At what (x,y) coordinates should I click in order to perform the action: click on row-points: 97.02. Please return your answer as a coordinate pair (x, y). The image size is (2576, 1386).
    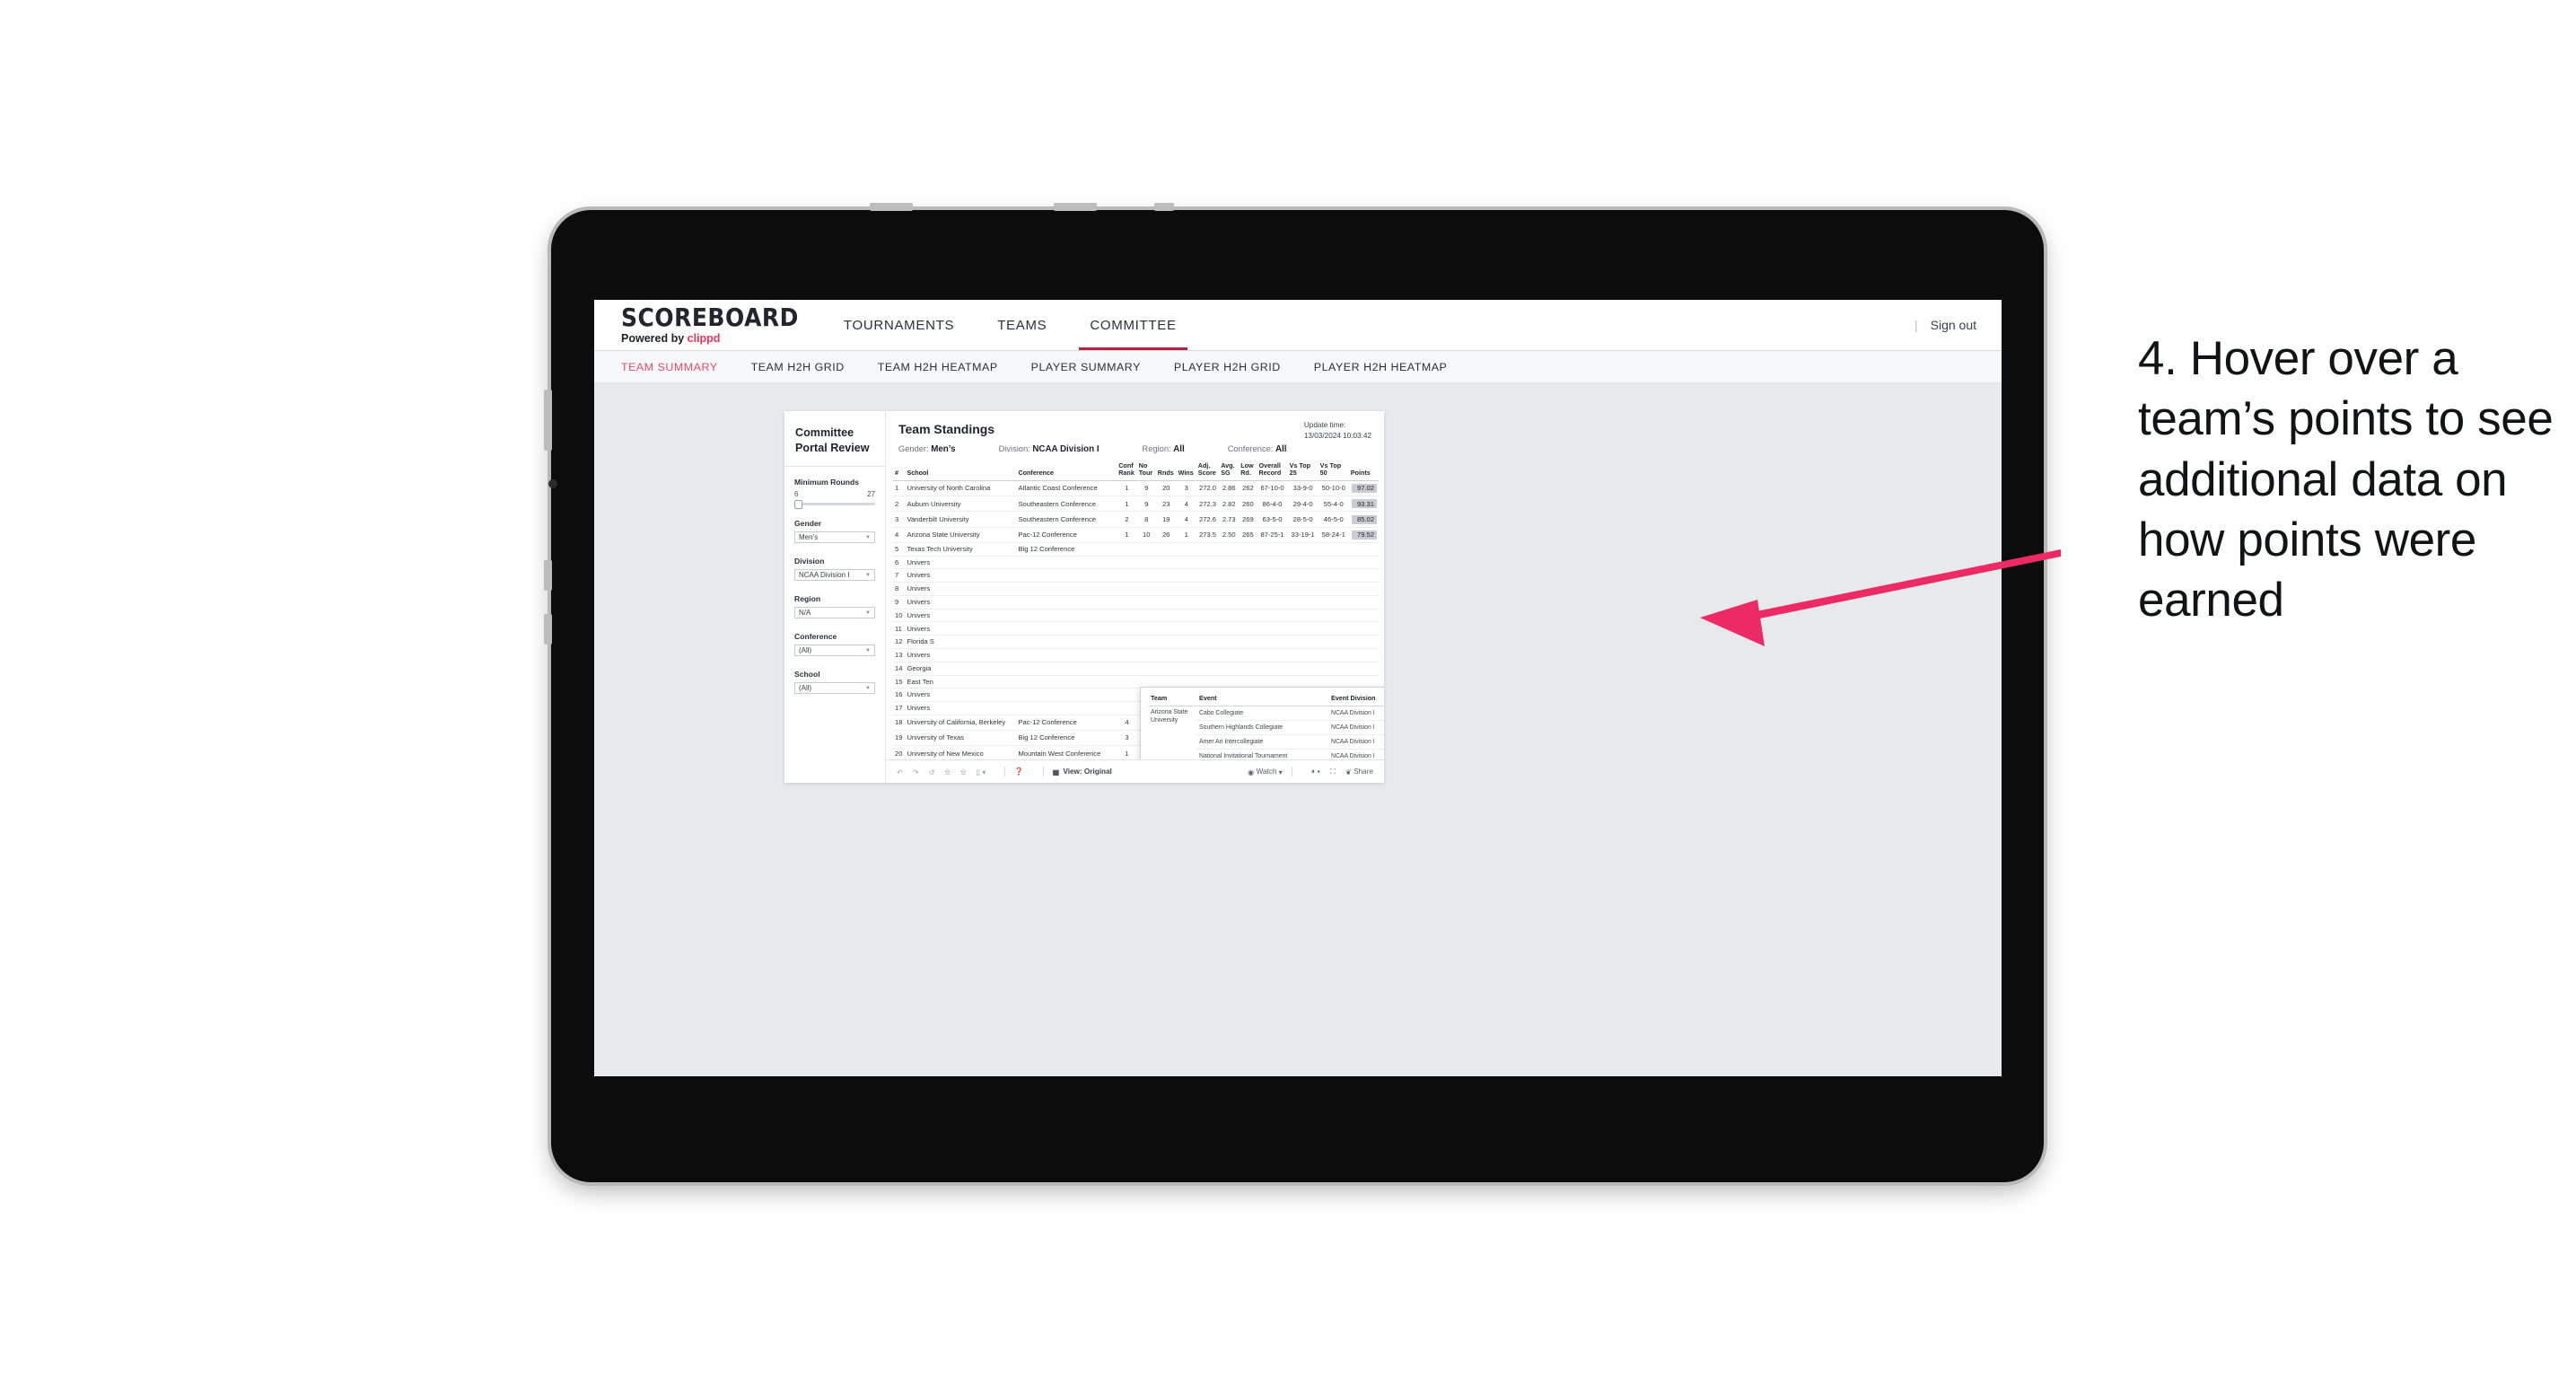
    Looking at the image, I should click on (1363, 488).